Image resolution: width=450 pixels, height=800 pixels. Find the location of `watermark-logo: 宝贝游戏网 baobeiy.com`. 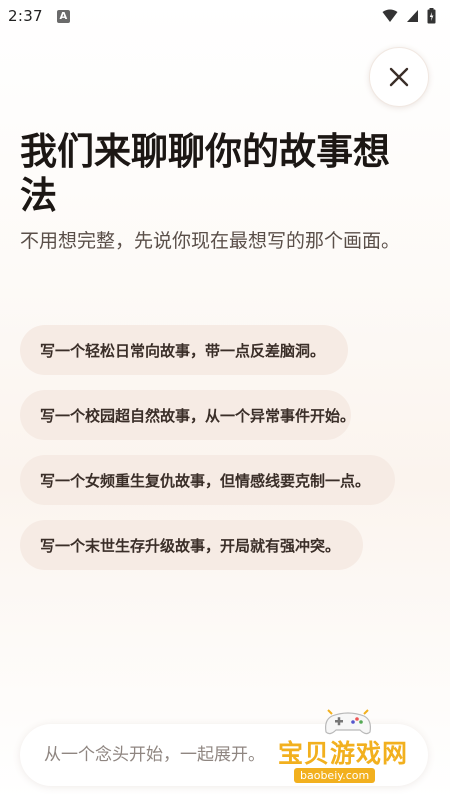

watermark-logo: 宝贝游戏网 baobeiy.com is located at coordinates (353, 748).